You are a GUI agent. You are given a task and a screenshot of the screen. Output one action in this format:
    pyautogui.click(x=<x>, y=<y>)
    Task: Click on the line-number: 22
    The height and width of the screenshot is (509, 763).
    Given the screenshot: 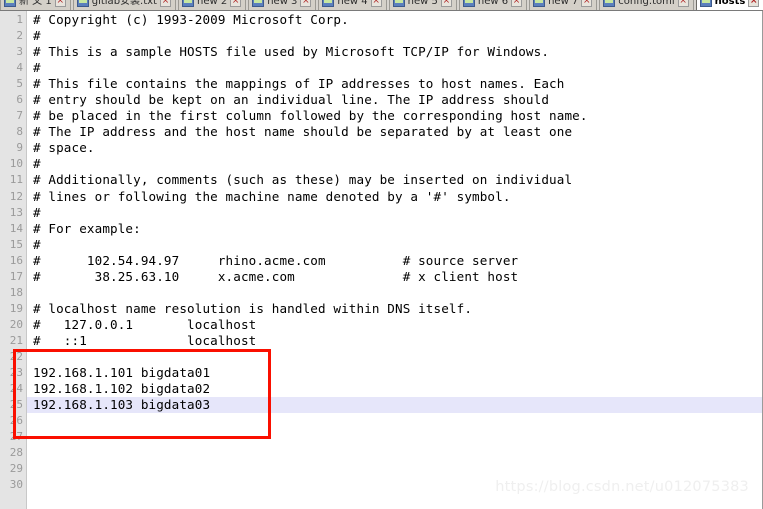 What is the action you would take?
    pyautogui.click(x=16, y=356)
    